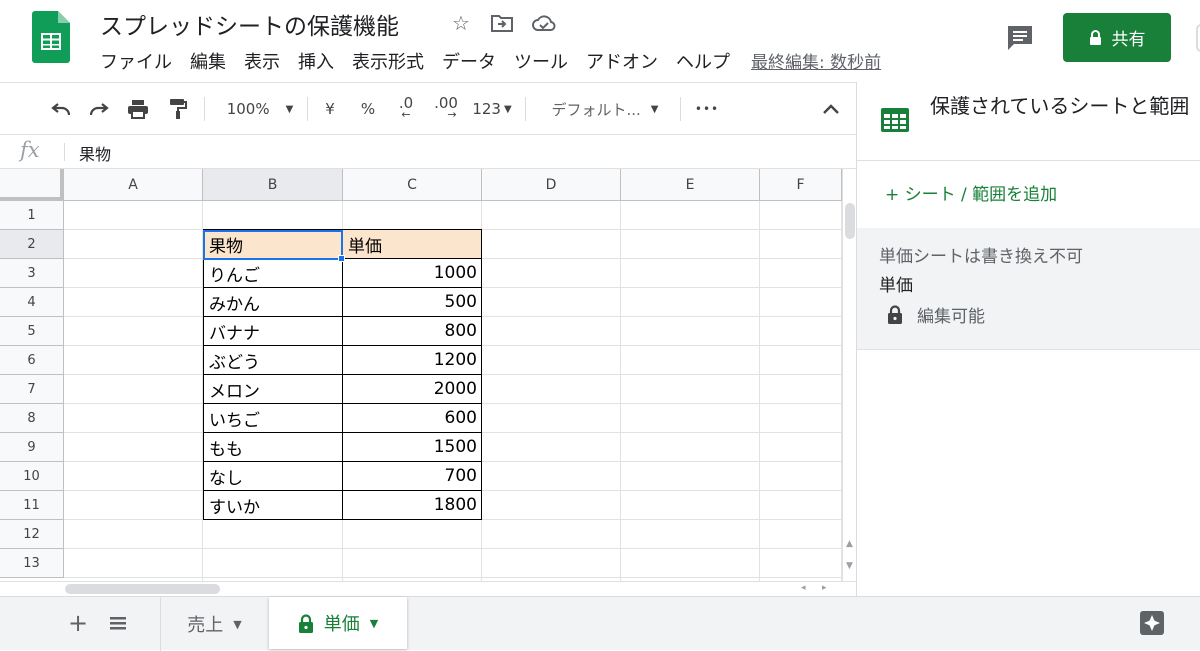 This screenshot has width=1200, height=651. I want to click on add-sheet-icon: +, so click(78, 623).